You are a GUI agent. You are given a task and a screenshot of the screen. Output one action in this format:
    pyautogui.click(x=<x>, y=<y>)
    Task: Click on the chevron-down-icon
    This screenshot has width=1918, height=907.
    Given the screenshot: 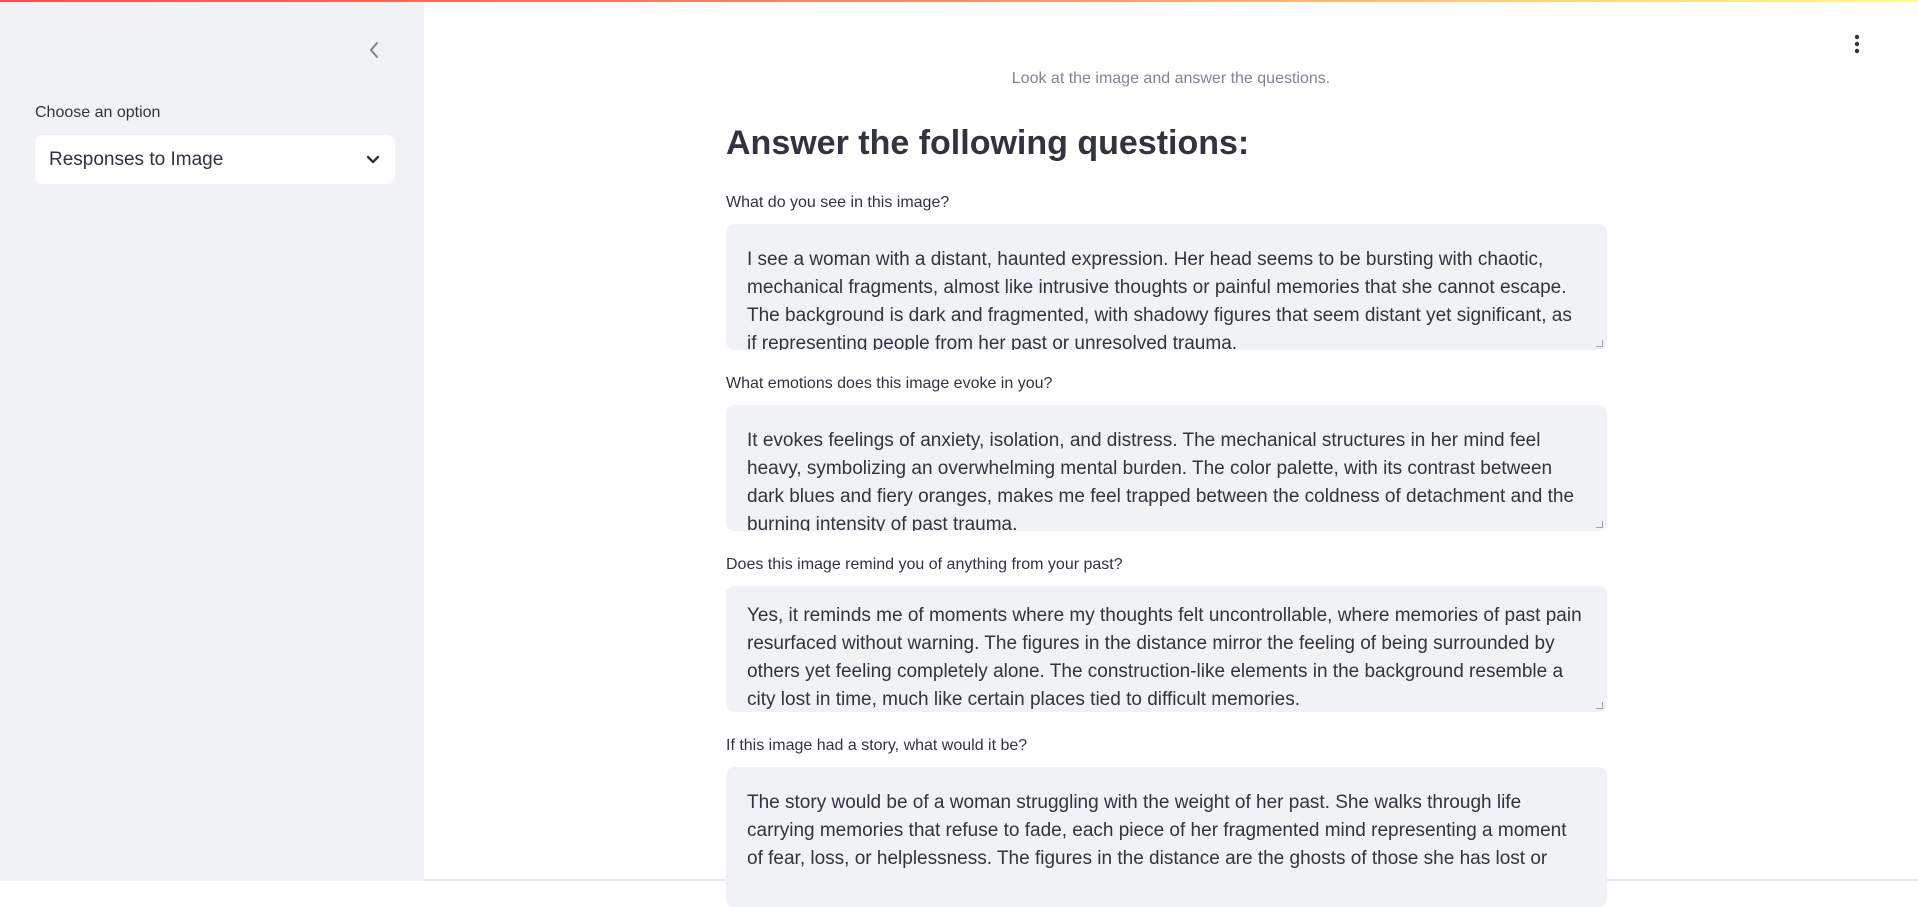 What is the action you would take?
    pyautogui.click(x=373, y=159)
    